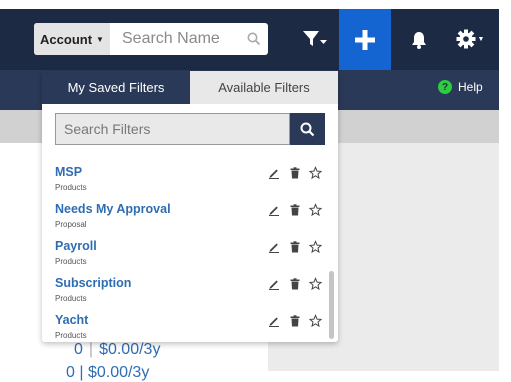 The width and height of the screenshot is (511, 382). What do you see at coordinates (71, 224) in the screenshot?
I see `filter-type: Proposal` at bounding box center [71, 224].